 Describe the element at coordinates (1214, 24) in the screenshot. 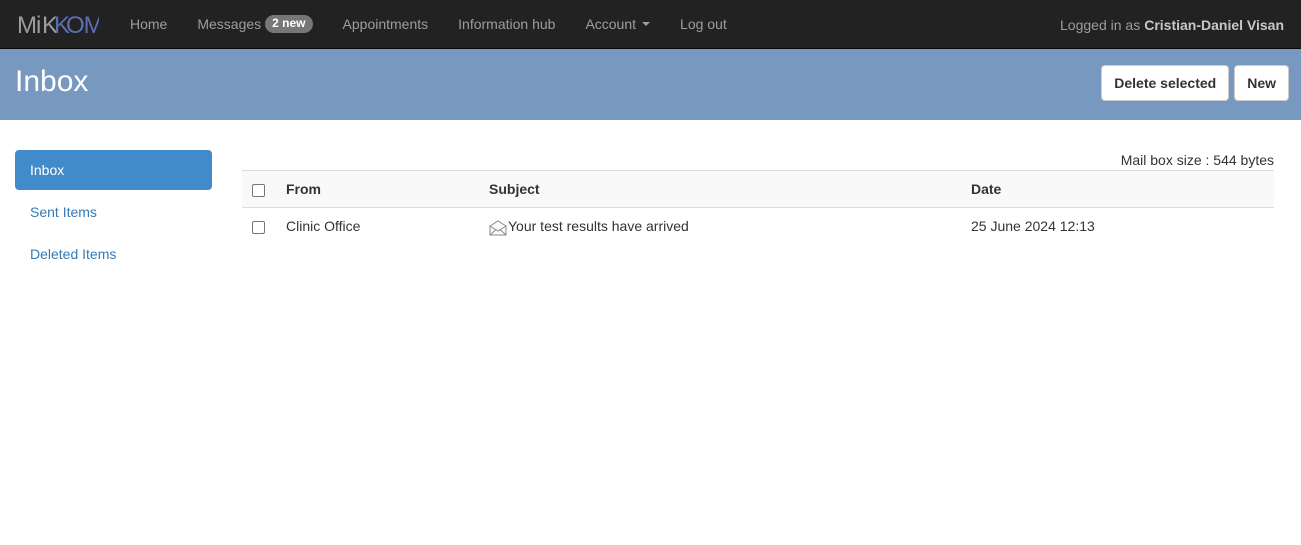

I see `logged-in-user-name: Cristian-Daniel Visan` at that location.